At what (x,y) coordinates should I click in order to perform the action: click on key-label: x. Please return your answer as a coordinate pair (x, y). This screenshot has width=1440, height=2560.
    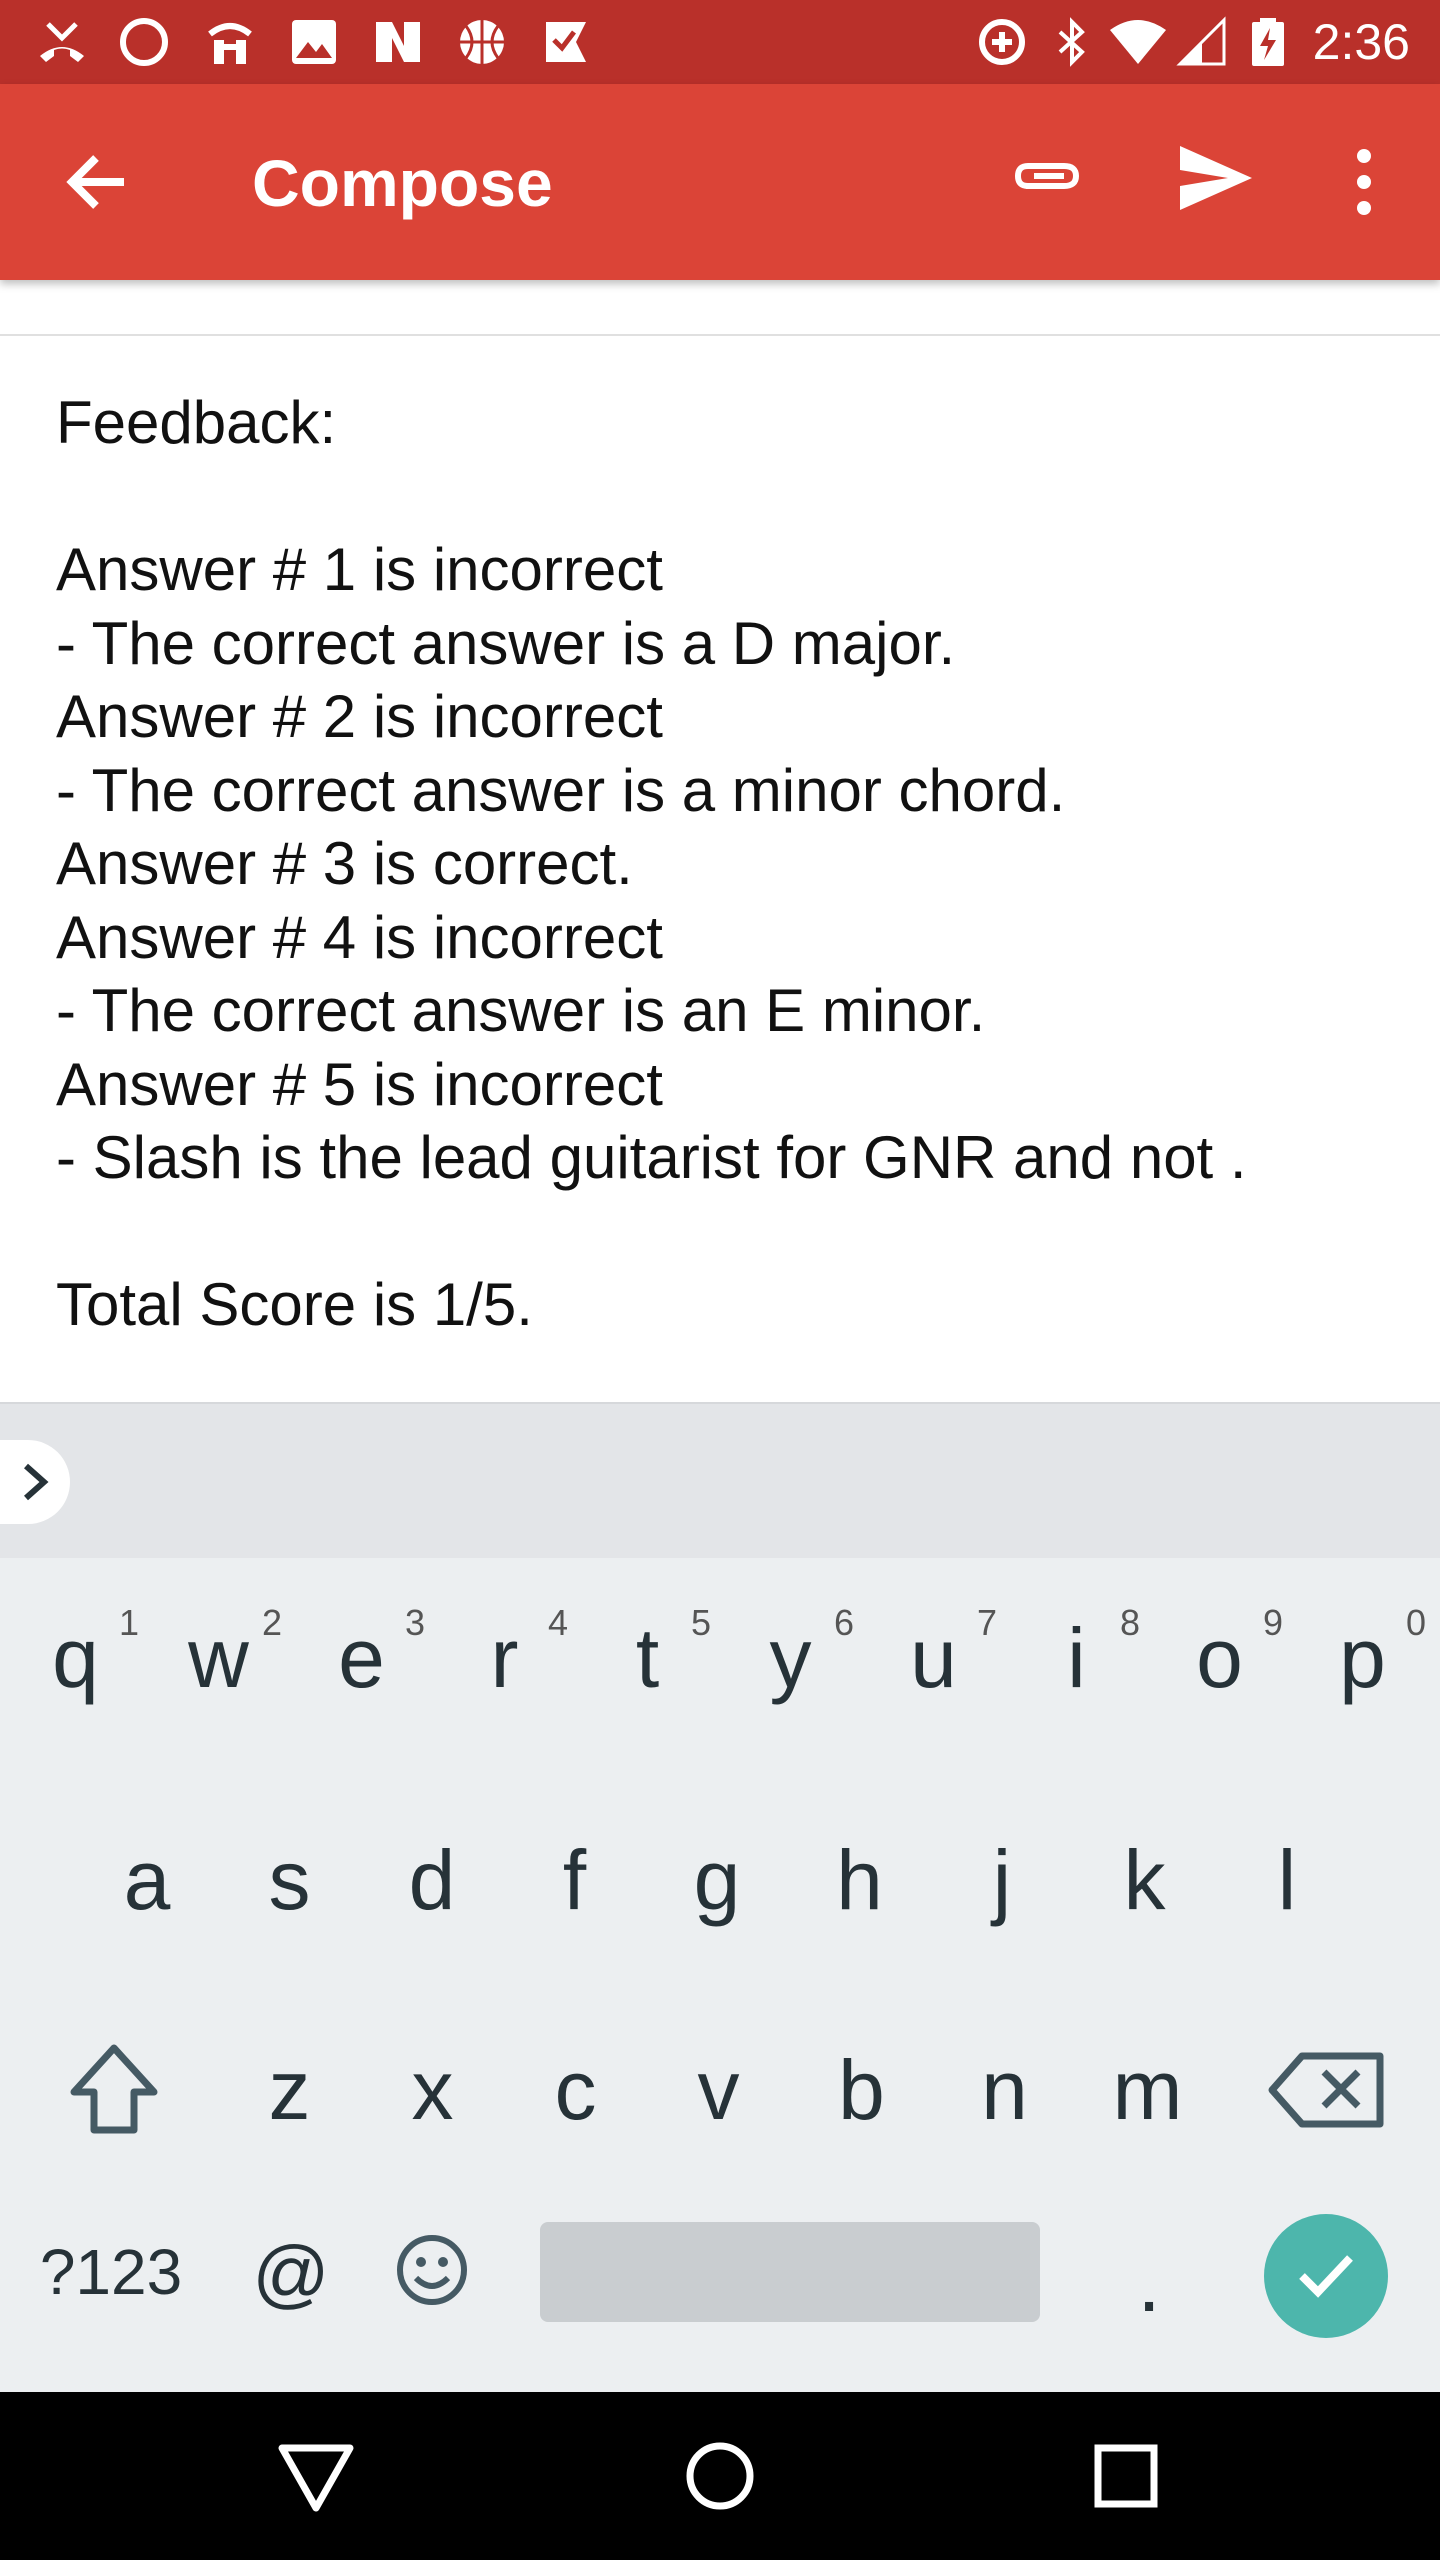
    Looking at the image, I should click on (432, 2090).